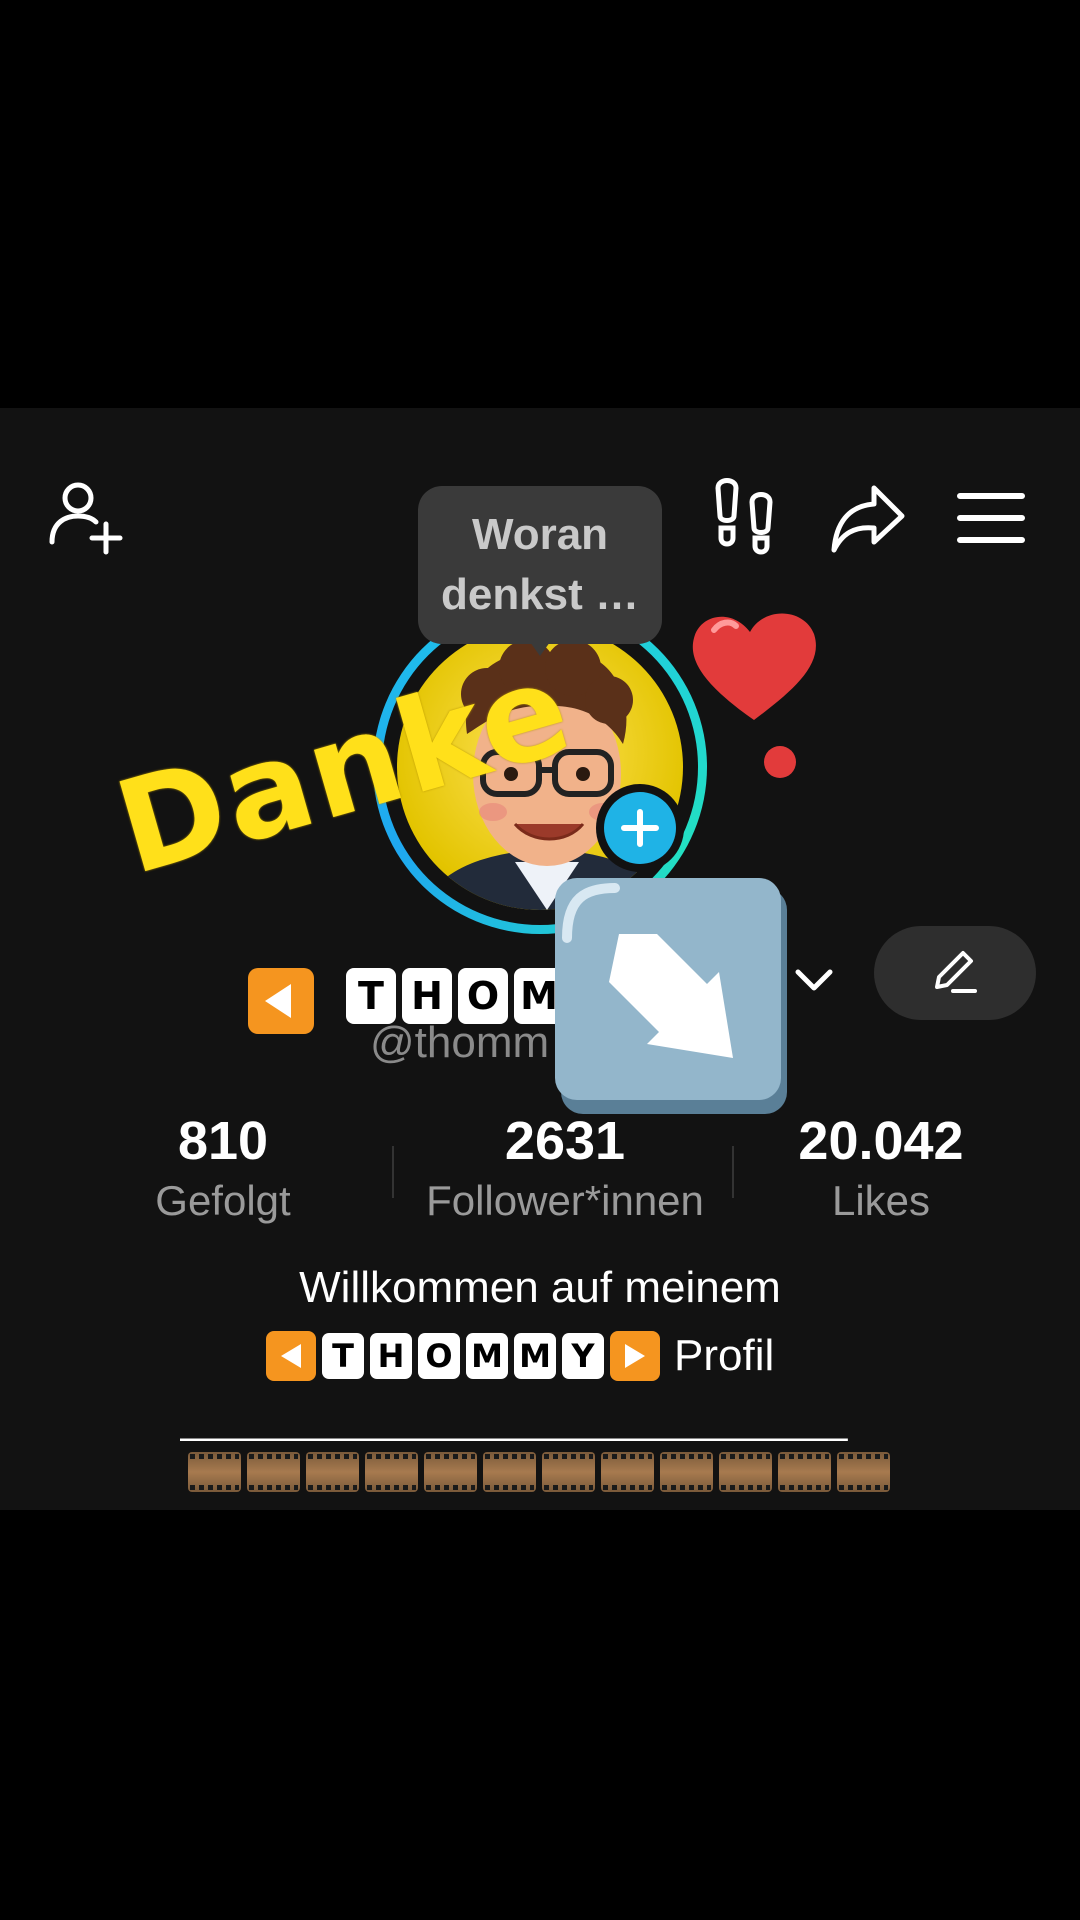 Image resolution: width=1080 pixels, height=1920 pixels. I want to click on likes-stat: 20.042 Likes, so click(881, 1168).